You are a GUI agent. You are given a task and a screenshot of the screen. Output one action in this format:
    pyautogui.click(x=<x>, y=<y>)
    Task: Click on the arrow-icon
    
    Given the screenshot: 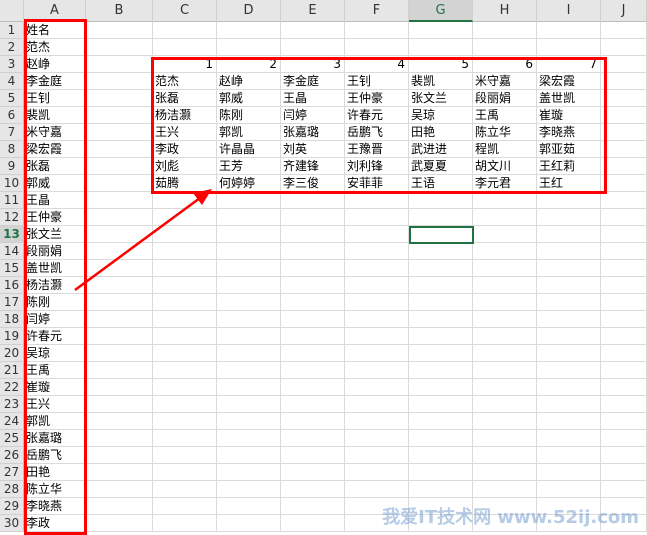 What is the action you would take?
    pyautogui.click(x=143, y=240)
    